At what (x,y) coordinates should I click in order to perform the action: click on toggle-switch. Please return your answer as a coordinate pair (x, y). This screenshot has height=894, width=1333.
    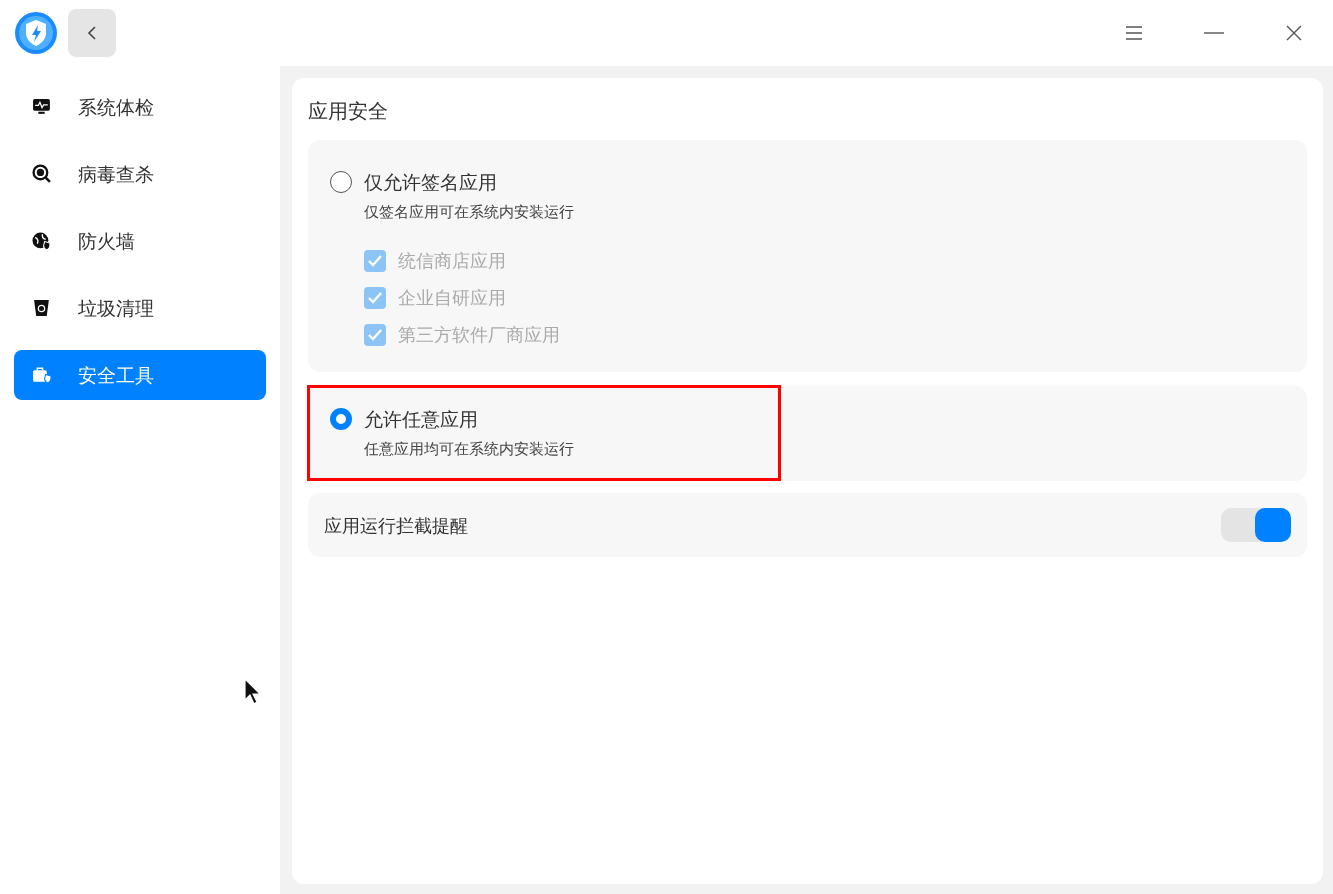
    Looking at the image, I should click on (1256, 525).